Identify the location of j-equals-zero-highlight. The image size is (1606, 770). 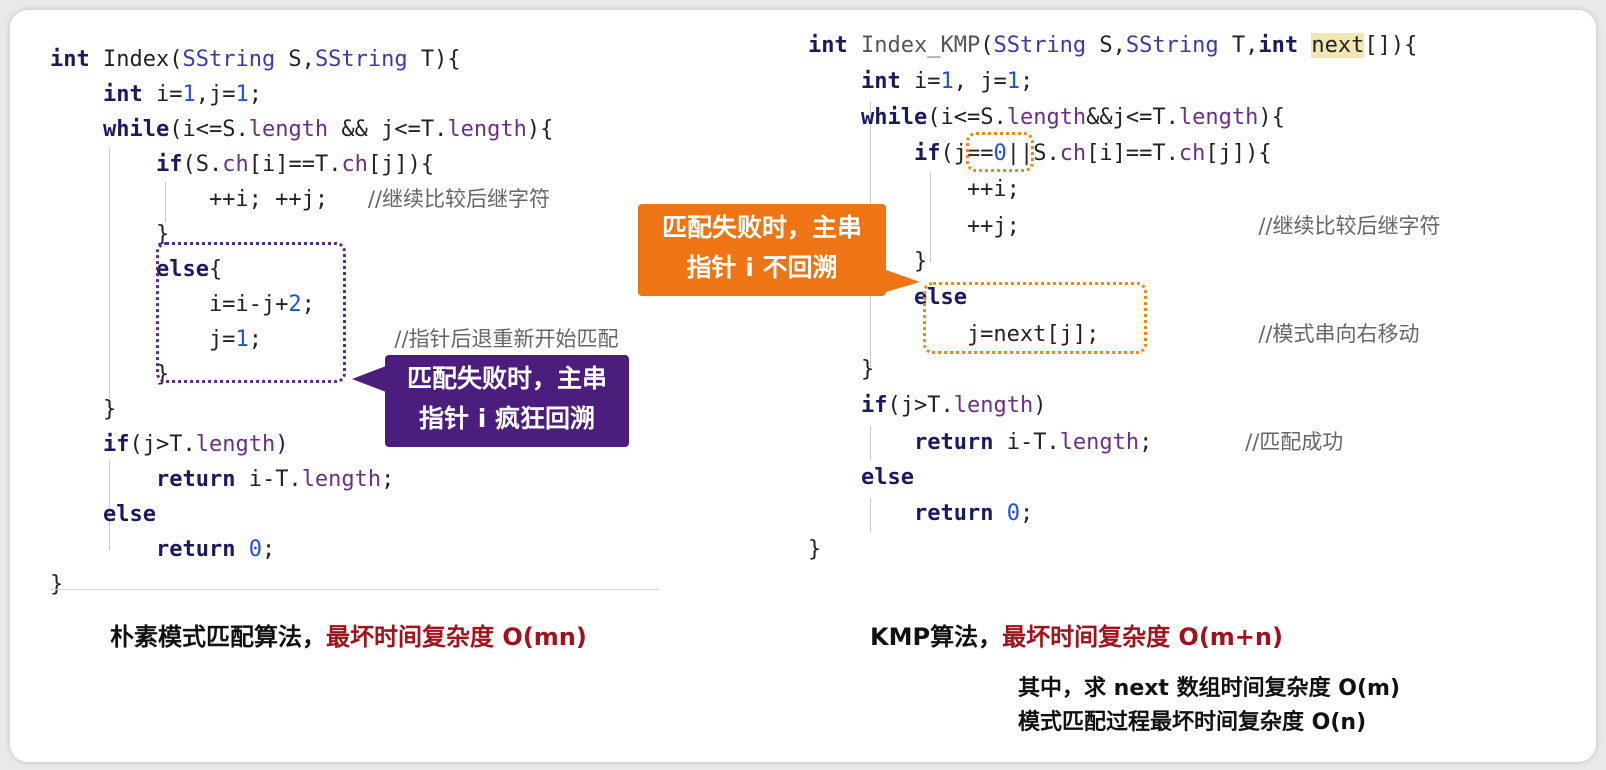
(1000, 152).